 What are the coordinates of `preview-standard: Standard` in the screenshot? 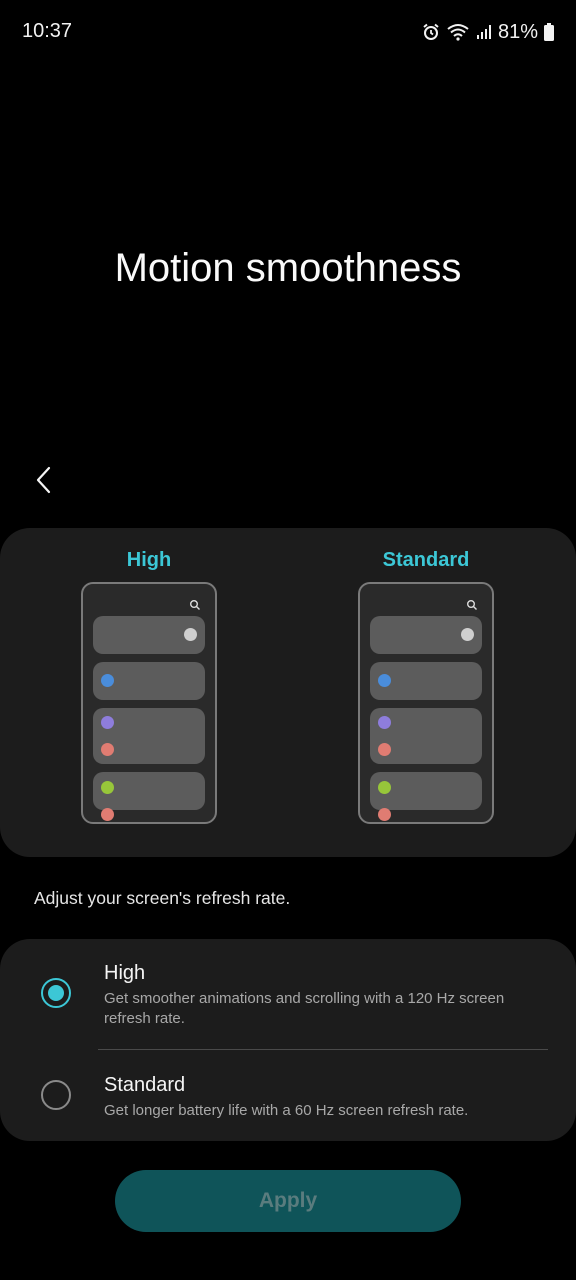 It's located at (426, 686).